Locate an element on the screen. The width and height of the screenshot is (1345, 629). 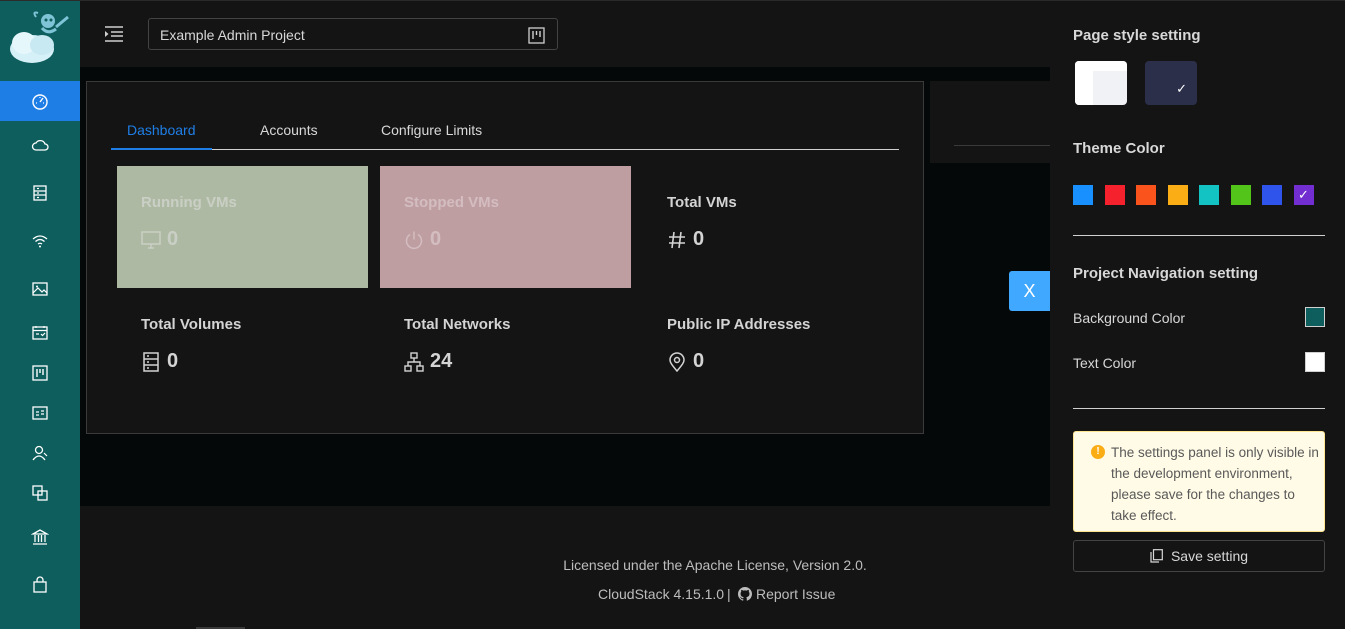
right-panel is located at coordinates (990, 122).